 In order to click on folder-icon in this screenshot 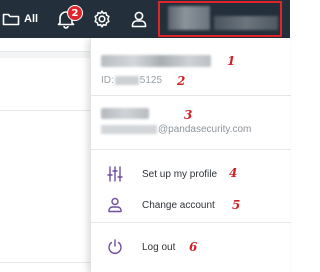, I will do `click(11, 19)`.